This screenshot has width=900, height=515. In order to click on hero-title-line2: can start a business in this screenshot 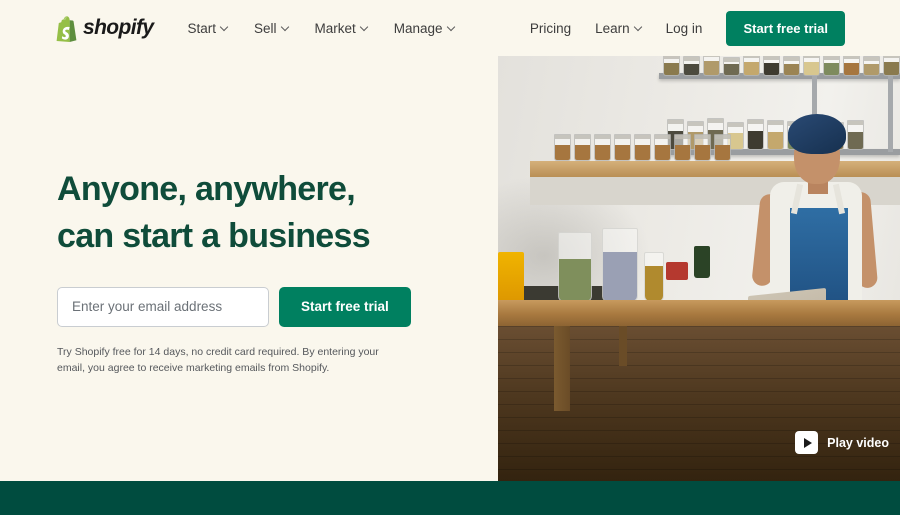, I will do `click(214, 235)`.